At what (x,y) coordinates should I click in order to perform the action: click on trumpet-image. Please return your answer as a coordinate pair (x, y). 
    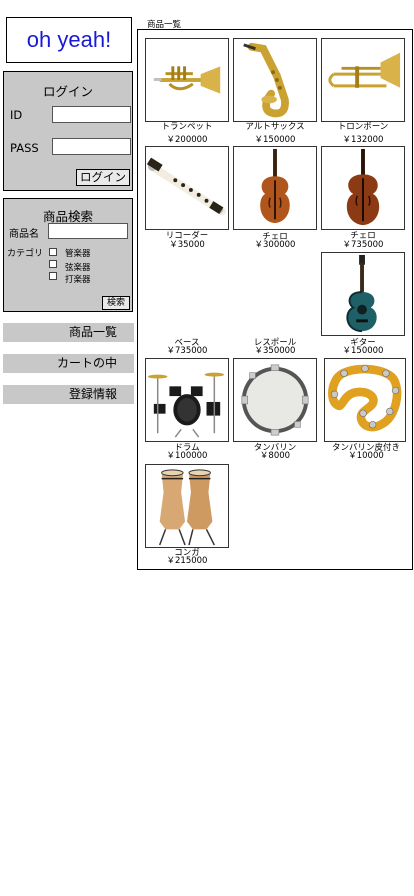
    Looking at the image, I should click on (187, 80).